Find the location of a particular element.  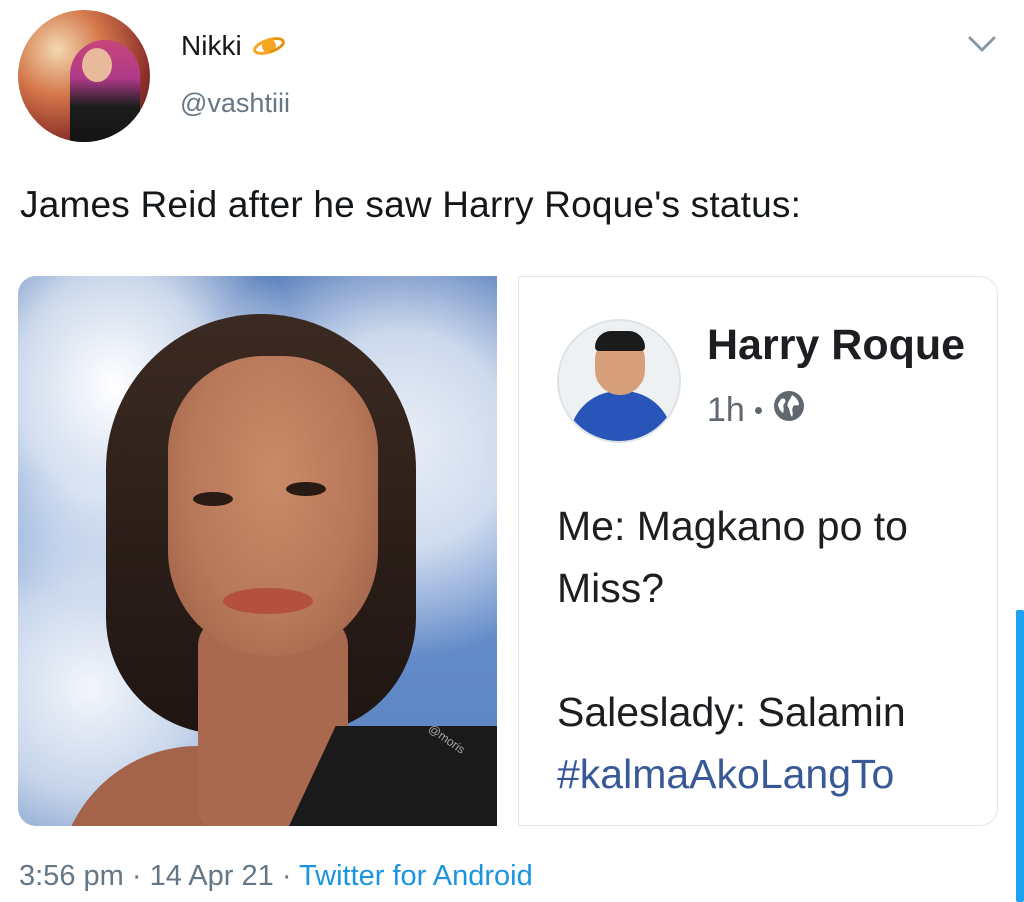

fb-avatar-shirt is located at coordinates (621, 416).